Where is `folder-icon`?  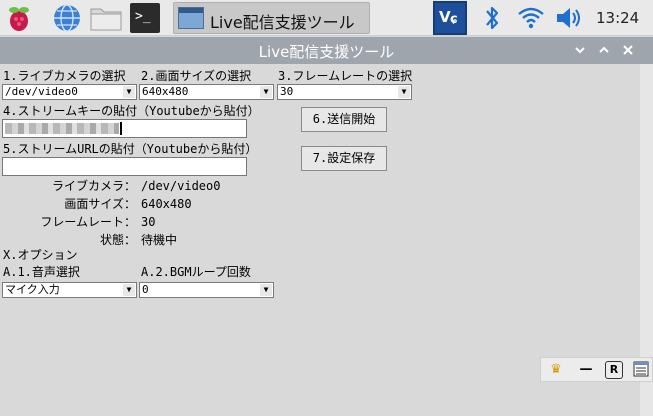 folder-icon is located at coordinates (106, 18).